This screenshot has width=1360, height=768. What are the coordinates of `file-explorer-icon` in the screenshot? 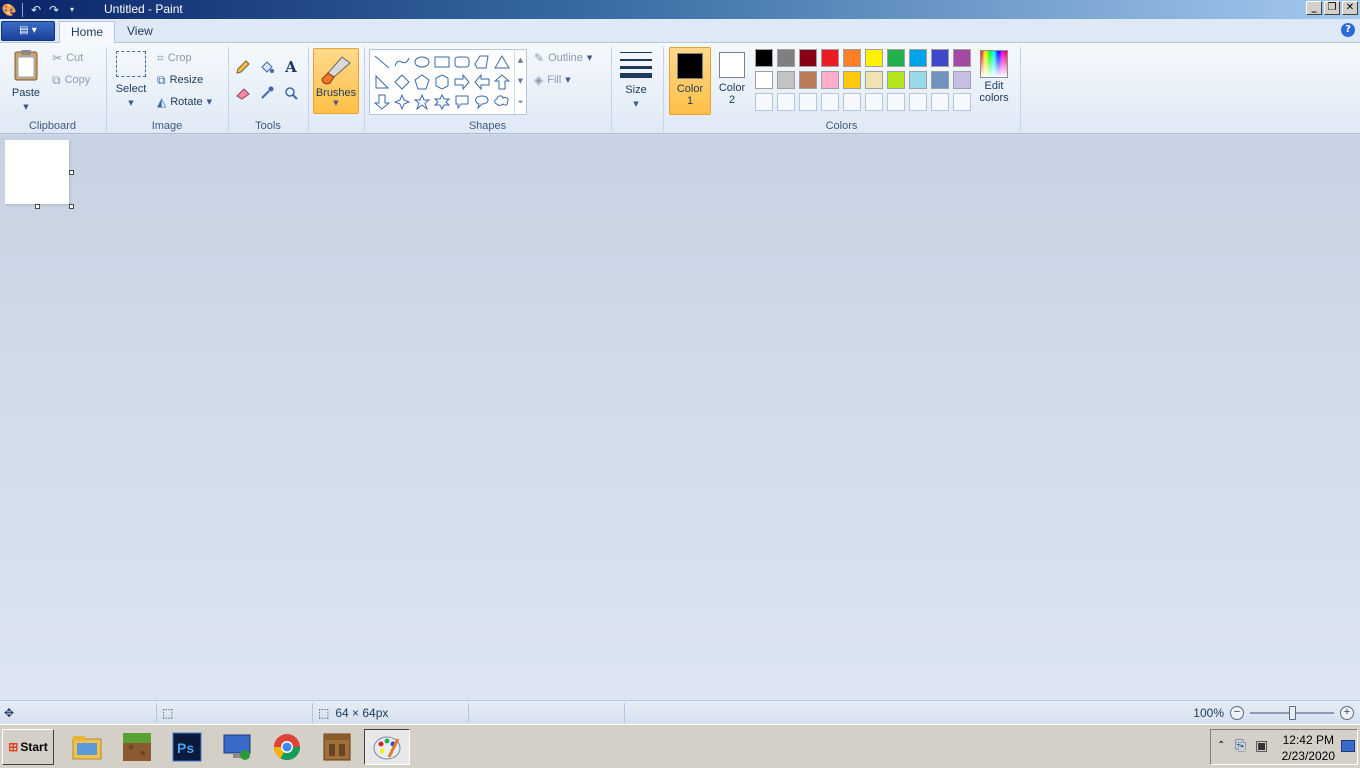 It's located at (87, 747).